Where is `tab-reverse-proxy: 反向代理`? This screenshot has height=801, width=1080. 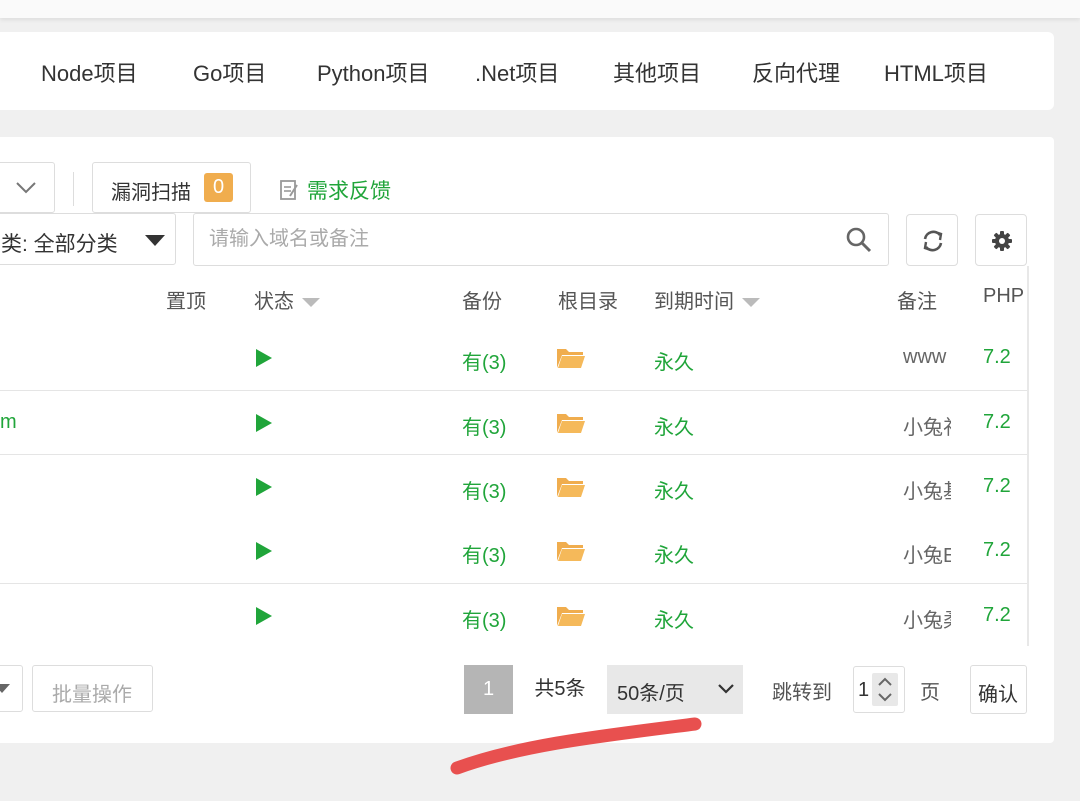 tab-reverse-proxy: 反向代理 is located at coordinates (796, 72).